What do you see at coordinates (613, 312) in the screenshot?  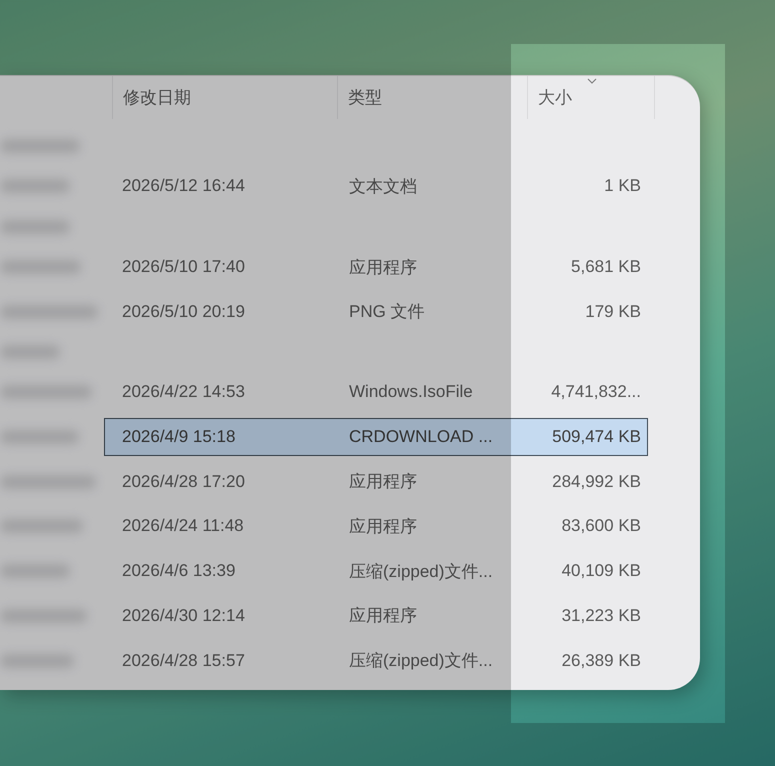 I see `size-cell-text: 179 KB` at bounding box center [613, 312].